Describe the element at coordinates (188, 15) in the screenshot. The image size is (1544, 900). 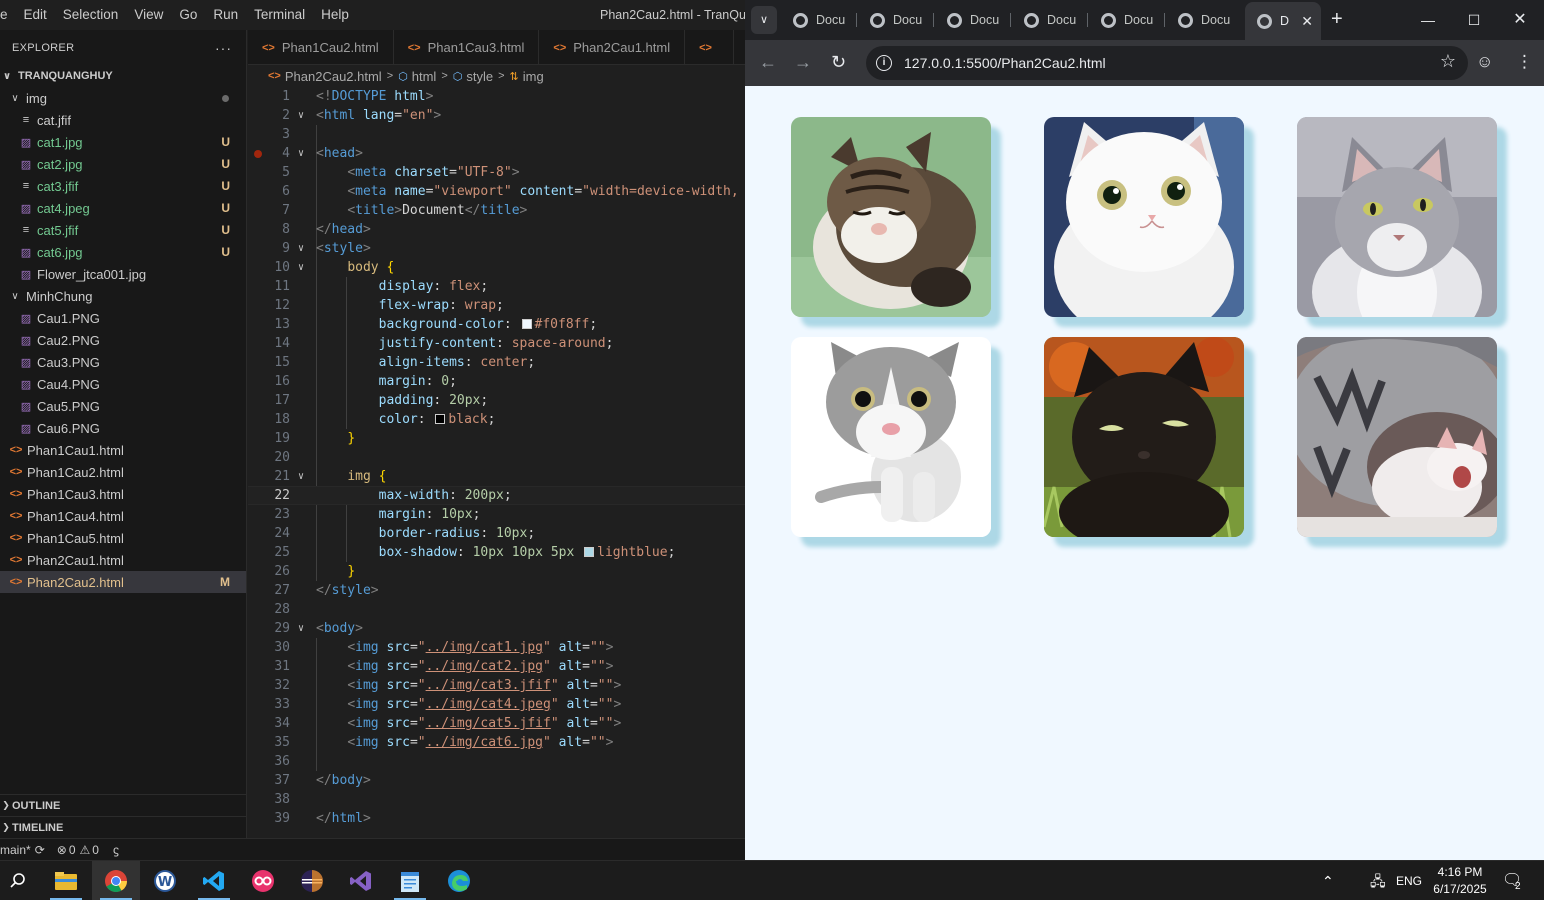
I see `menu-go: Go` at that location.